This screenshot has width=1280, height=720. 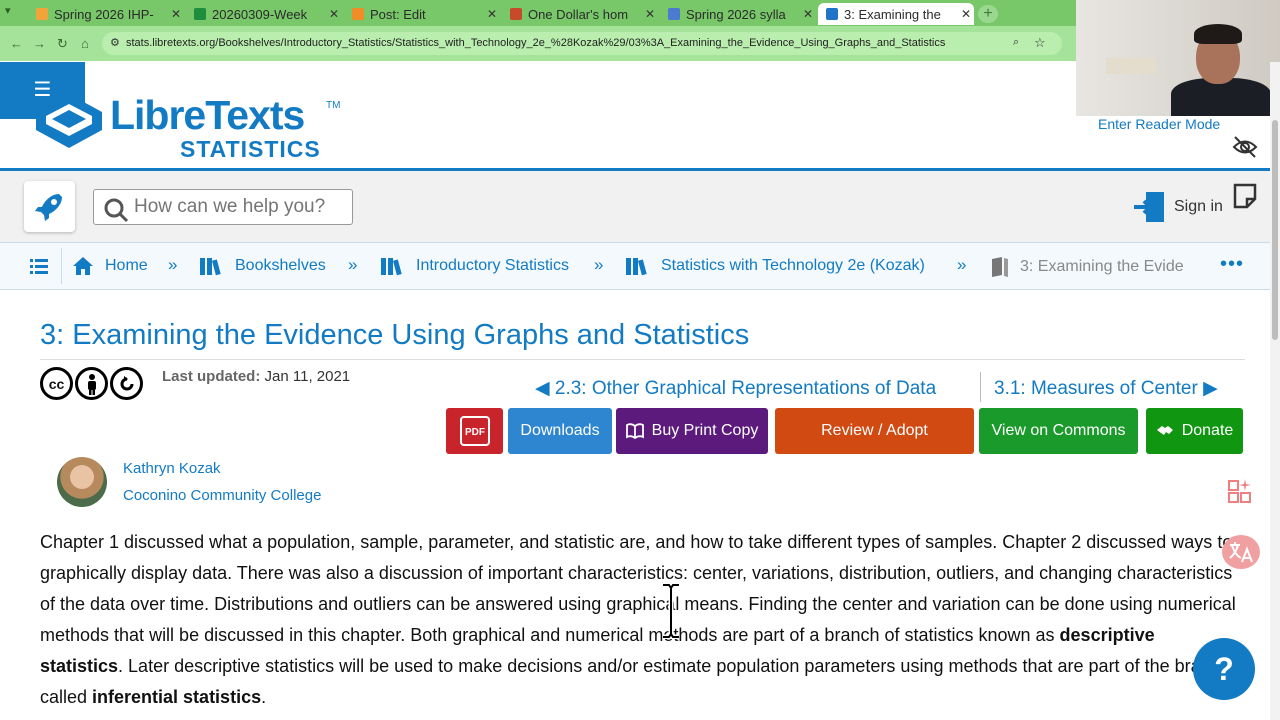 I want to click on logo-wordmark: LibreTexts, so click(x=207, y=115).